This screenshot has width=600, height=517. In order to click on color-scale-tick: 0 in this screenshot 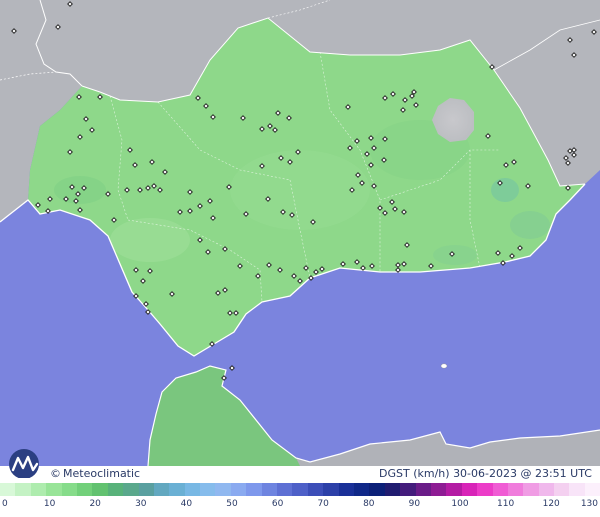, I will do `click(5, 504)`.